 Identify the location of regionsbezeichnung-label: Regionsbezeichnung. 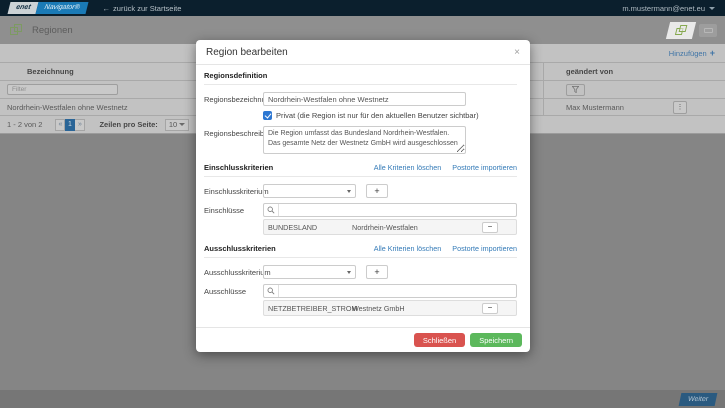
(239, 99).